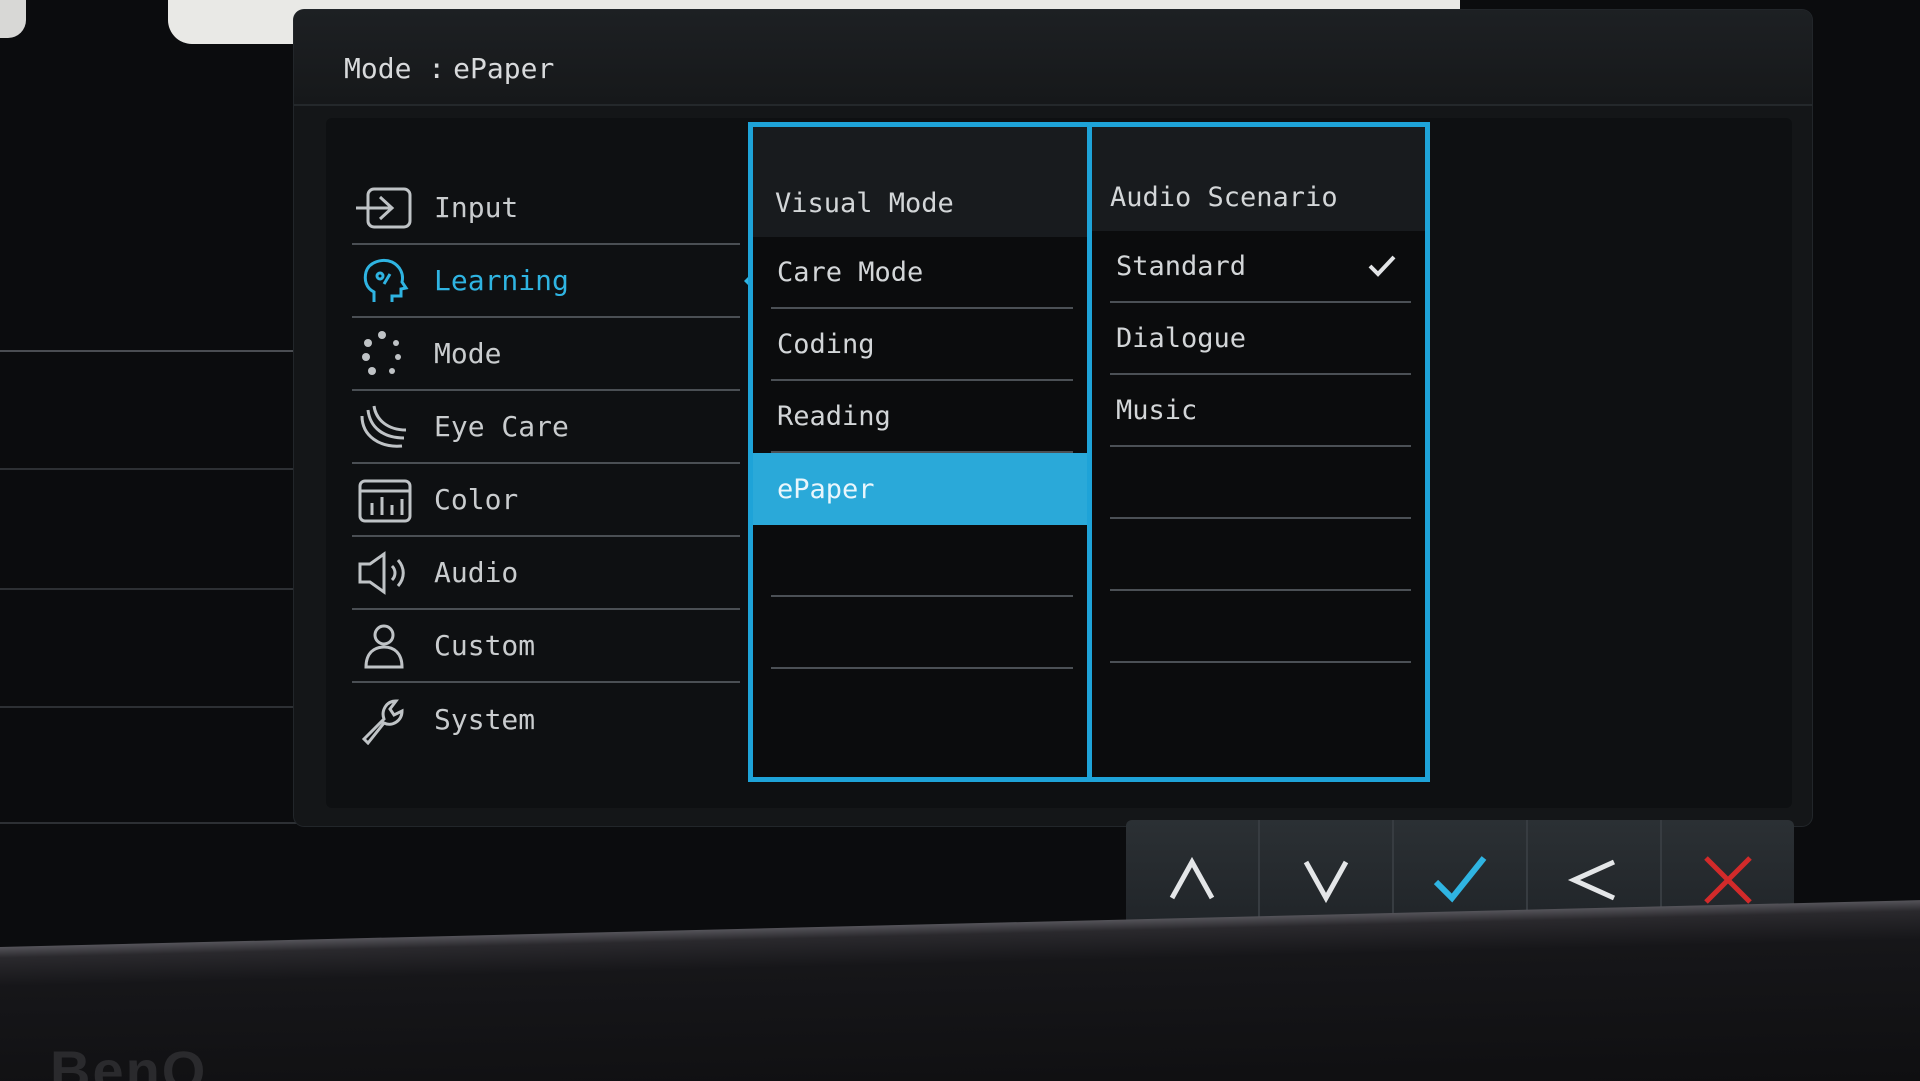 The height and width of the screenshot is (1081, 1920). What do you see at coordinates (546, 719) in the screenshot?
I see `menu-item-system: System` at bounding box center [546, 719].